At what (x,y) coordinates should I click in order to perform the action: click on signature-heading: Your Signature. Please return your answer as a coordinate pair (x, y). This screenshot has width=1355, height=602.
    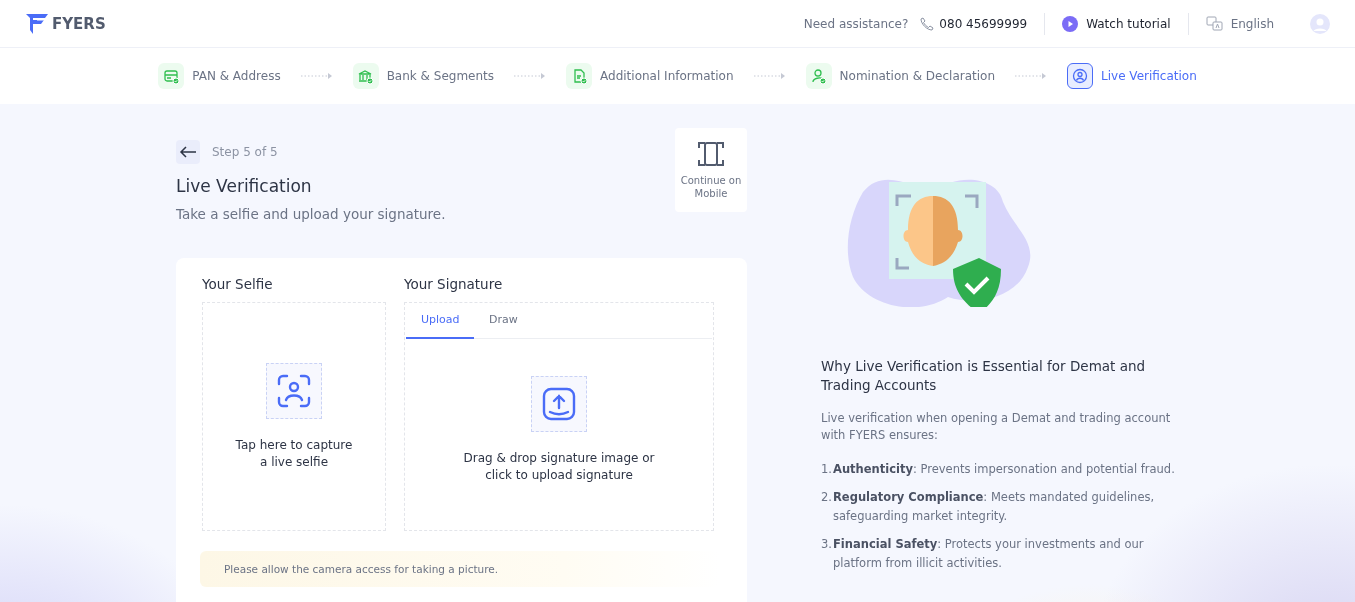
    Looking at the image, I should click on (454, 284).